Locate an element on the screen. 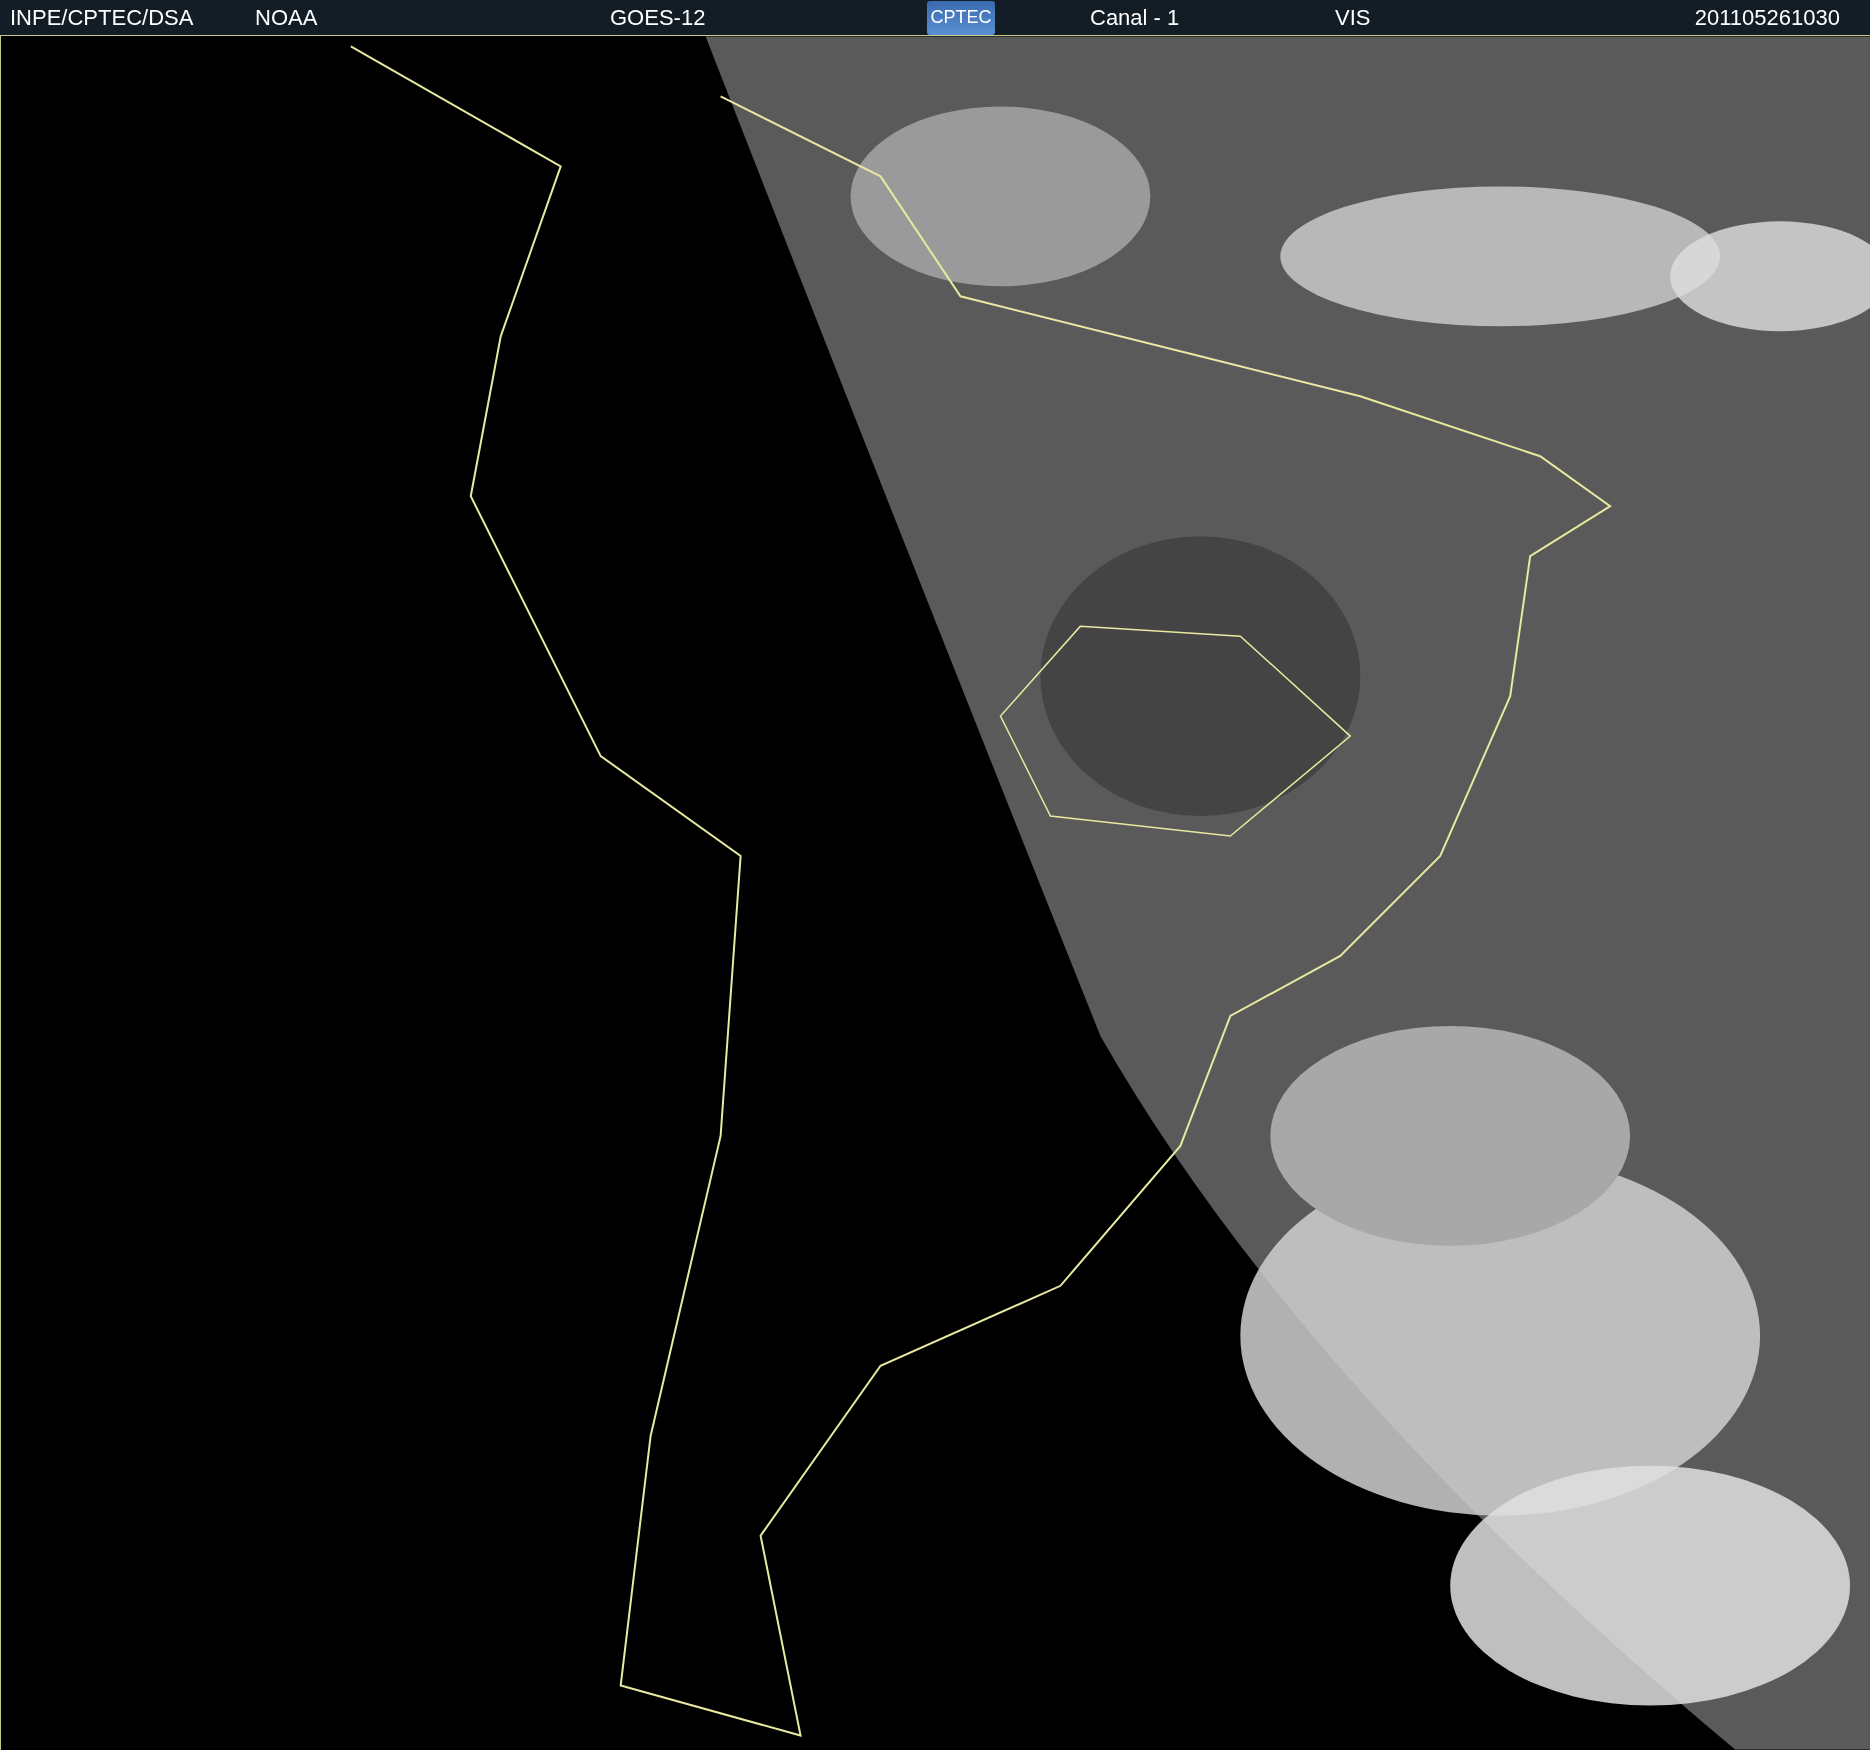 The height and width of the screenshot is (1750, 1870). header-text: INPE/CPTEC/DSA is located at coordinates (102, 17).